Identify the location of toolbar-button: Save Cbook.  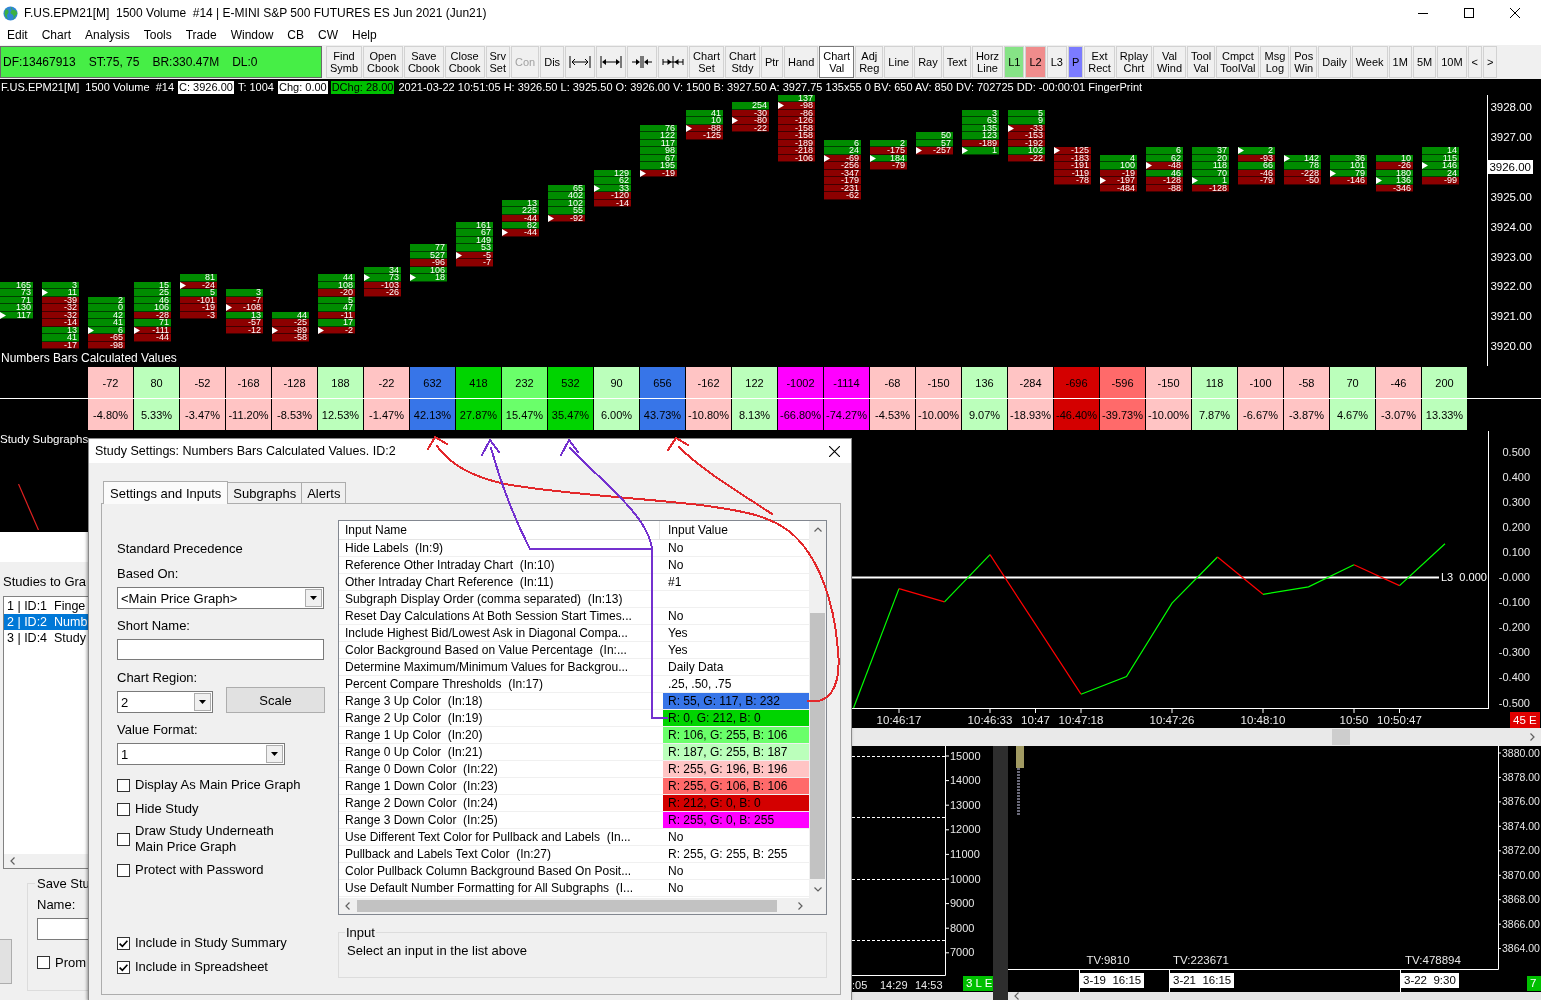
(423, 62).